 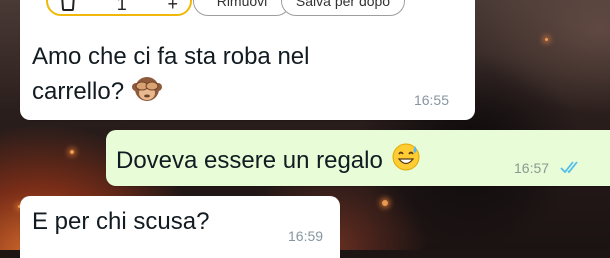 What do you see at coordinates (406, 161) in the screenshot?
I see `grinning-sweat-icon` at bounding box center [406, 161].